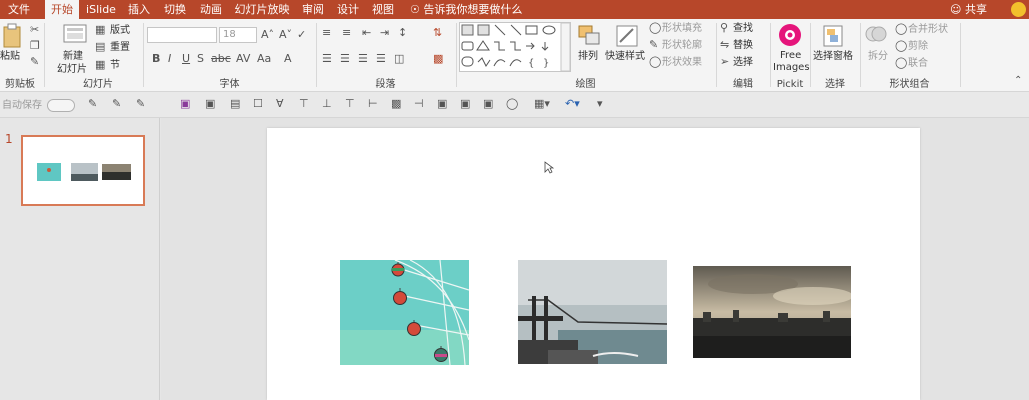 The image size is (1029, 400). What do you see at coordinates (115, 65) in the screenshot?
I see `section-button: 节` at bounding box center [115, 65].